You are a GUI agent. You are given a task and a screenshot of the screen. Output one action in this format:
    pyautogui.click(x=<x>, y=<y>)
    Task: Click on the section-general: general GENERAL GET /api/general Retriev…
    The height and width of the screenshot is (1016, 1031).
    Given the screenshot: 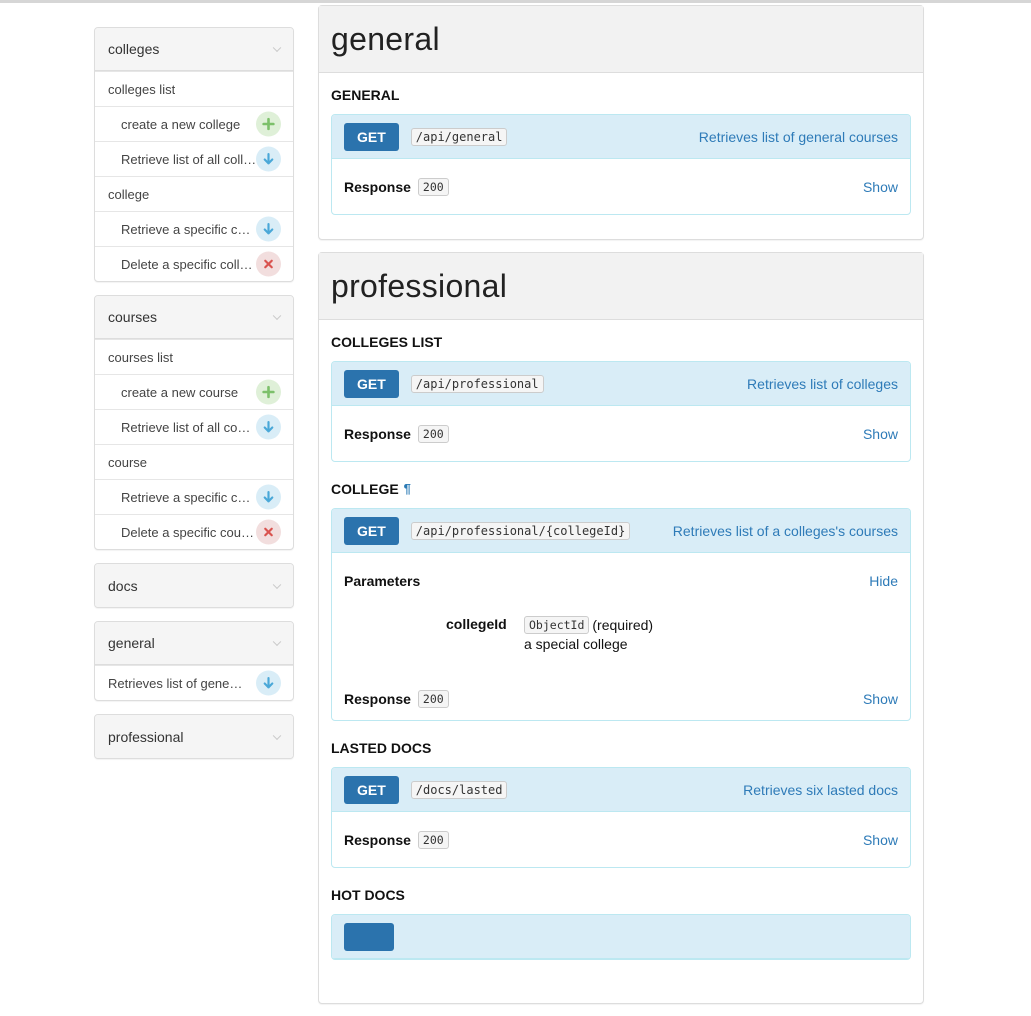 What is the action you would take?
    pyautogui.click(x=621, y=122)
    